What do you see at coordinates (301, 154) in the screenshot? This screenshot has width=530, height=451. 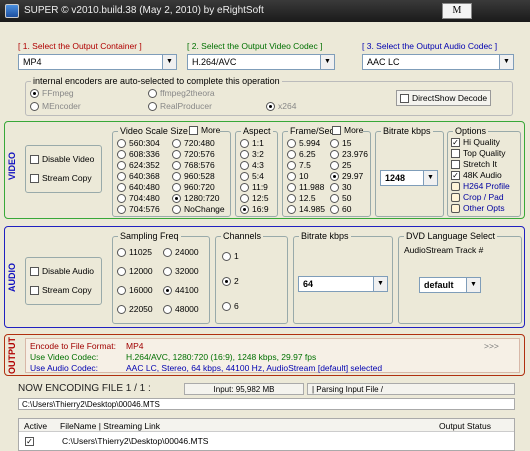 I see `fps-option: 6.25` at bounding box center [301, 154].